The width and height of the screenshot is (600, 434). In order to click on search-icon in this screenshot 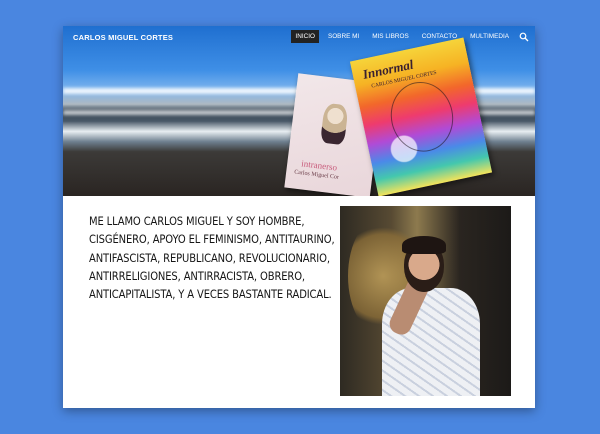, I will do `click(524, 37)`.